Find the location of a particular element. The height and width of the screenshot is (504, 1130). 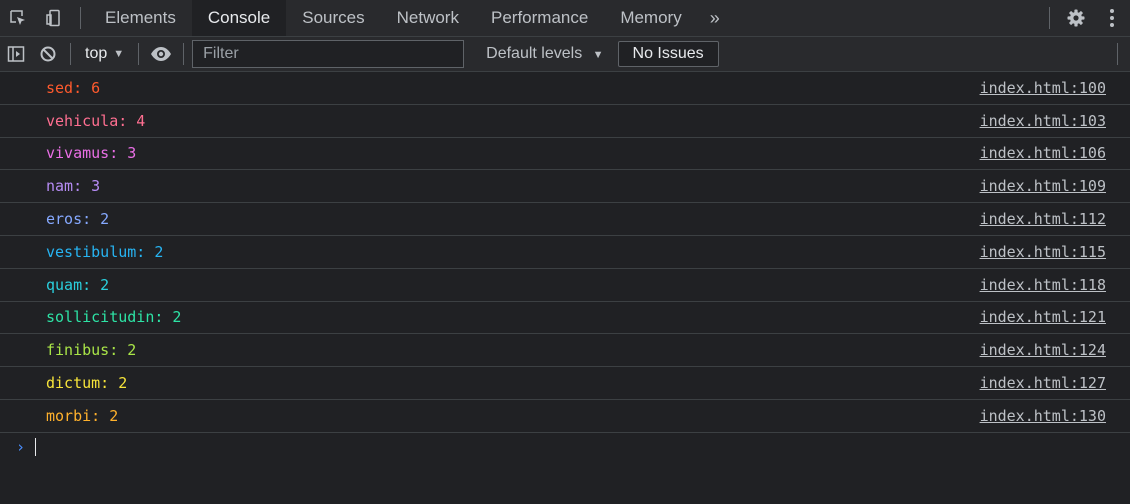

console-row: vivamus: 3 index.html:106 is located at coordinates (565, 154).